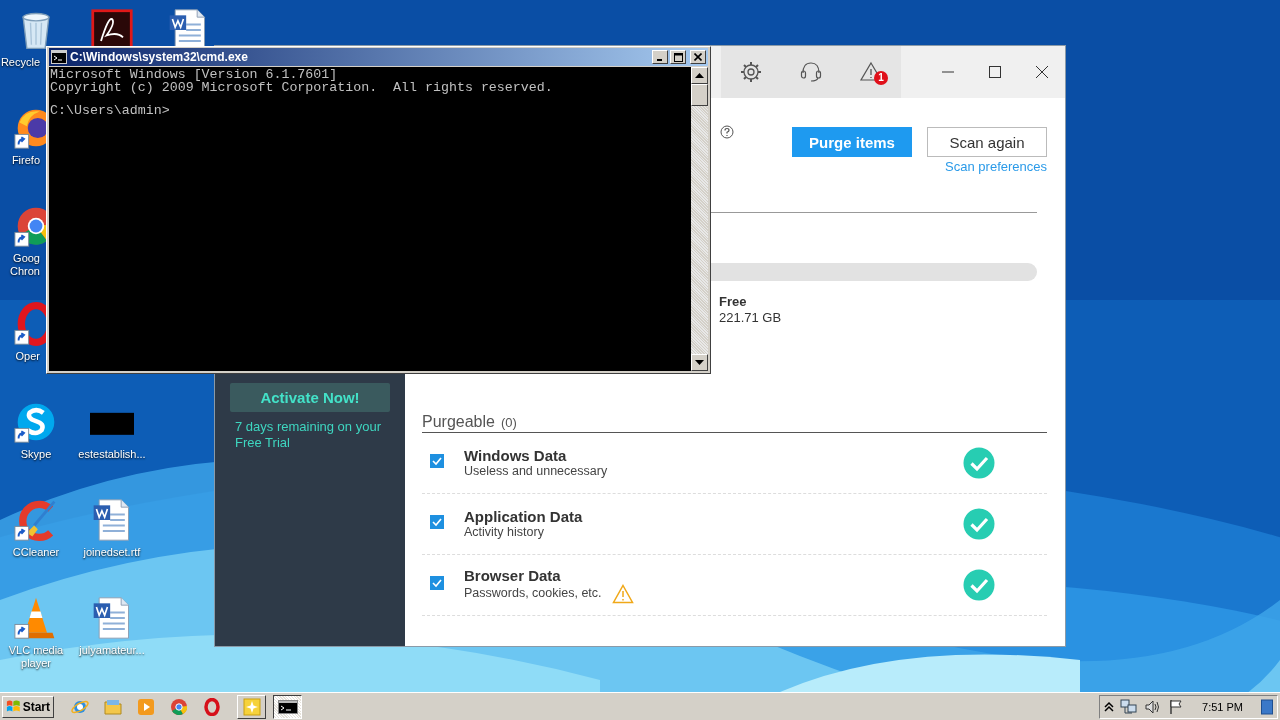 The height and width of the screenshot is (720, 1280). I want to click on show-desktop-icon, so click(1267, 706).